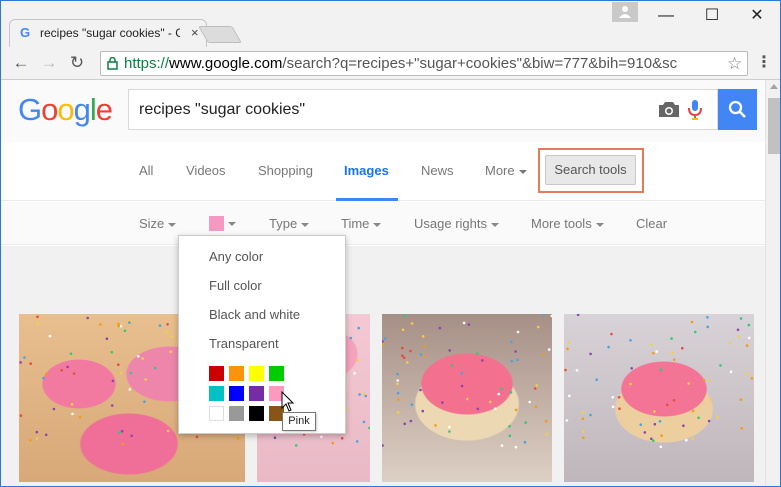 The height and width of the screenshot is (487, 781). Describe the element at coordinates (666, 16) in the screenshot. I see `minimize-button: —` at that location.